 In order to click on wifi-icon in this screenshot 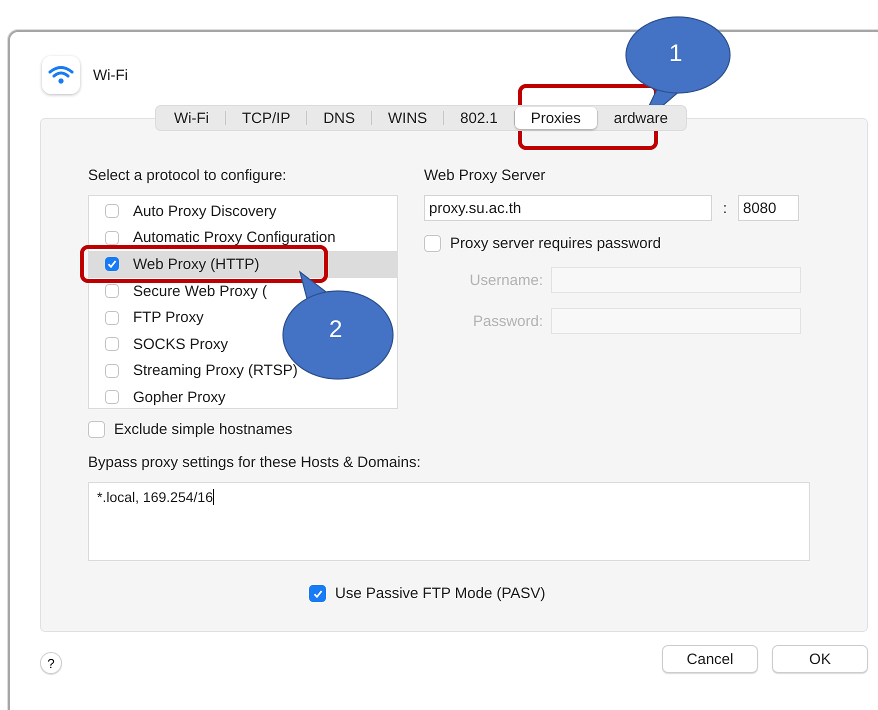, I will do `click(61, 75)`.